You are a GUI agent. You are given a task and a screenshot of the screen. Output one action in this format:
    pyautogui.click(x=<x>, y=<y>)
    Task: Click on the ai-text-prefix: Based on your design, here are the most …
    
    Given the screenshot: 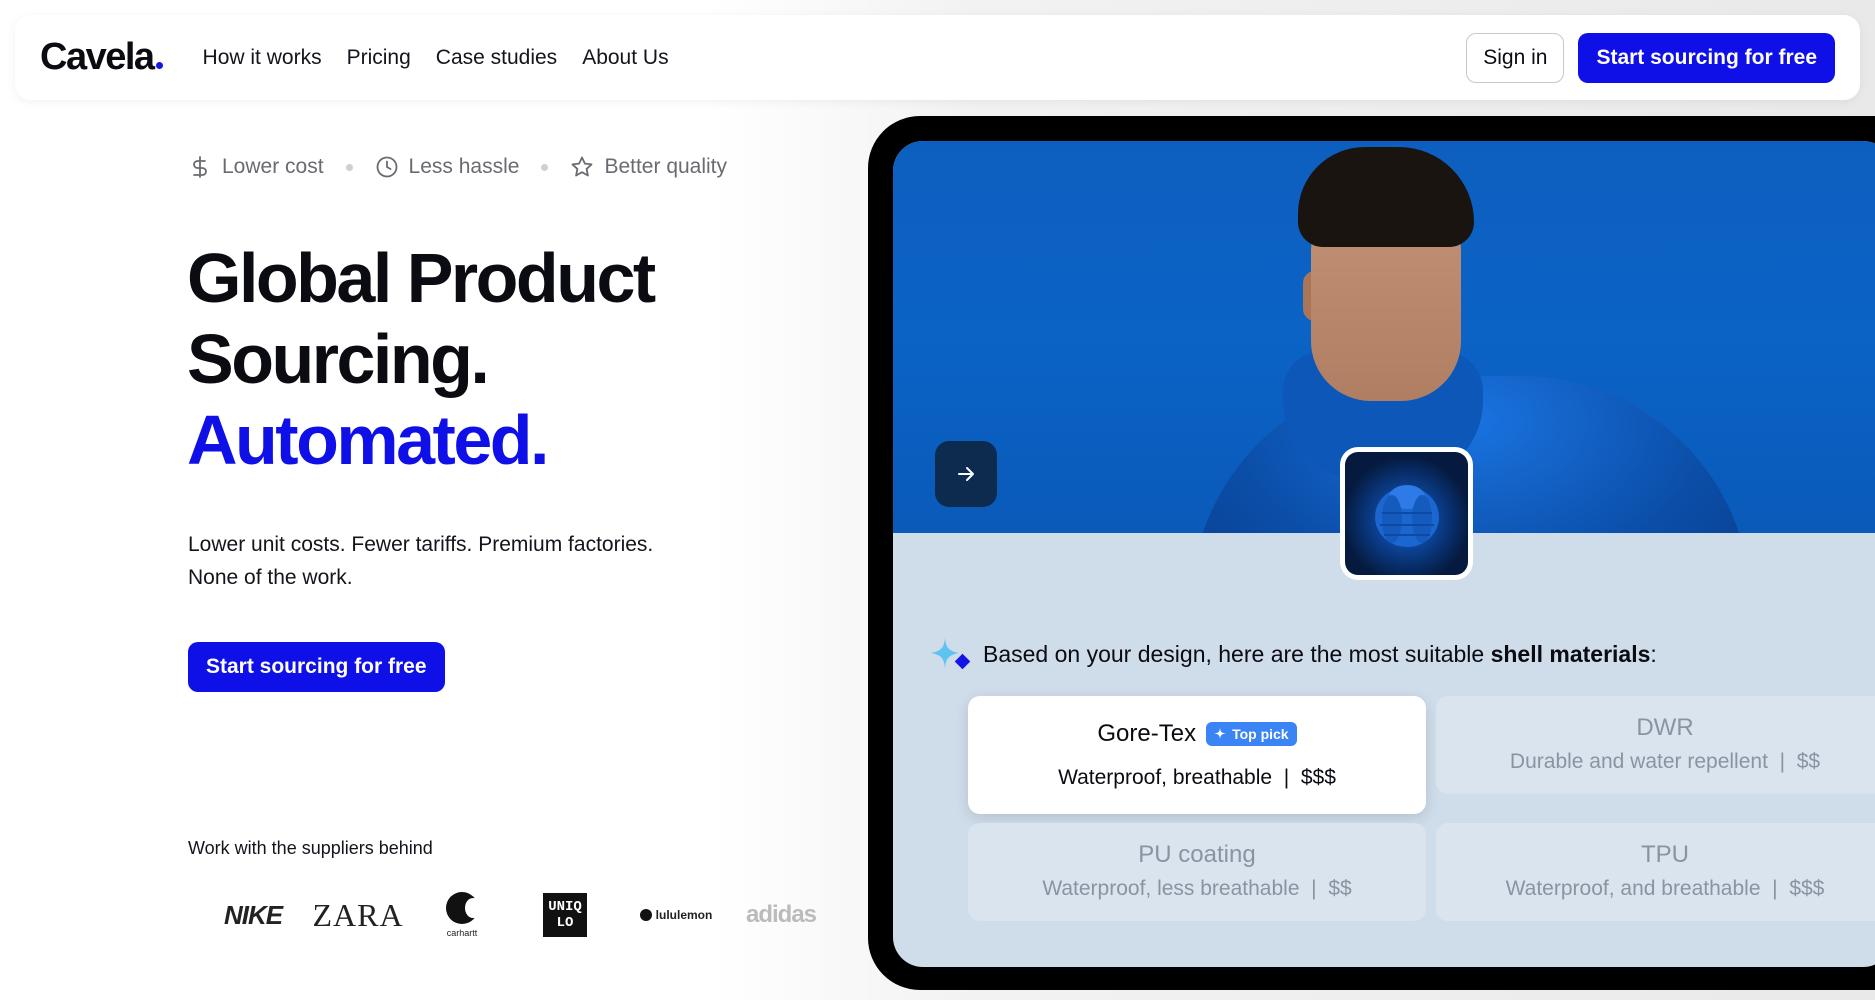 What is the action you would take?
    pyautogui.click(x=1237, y=653)
    